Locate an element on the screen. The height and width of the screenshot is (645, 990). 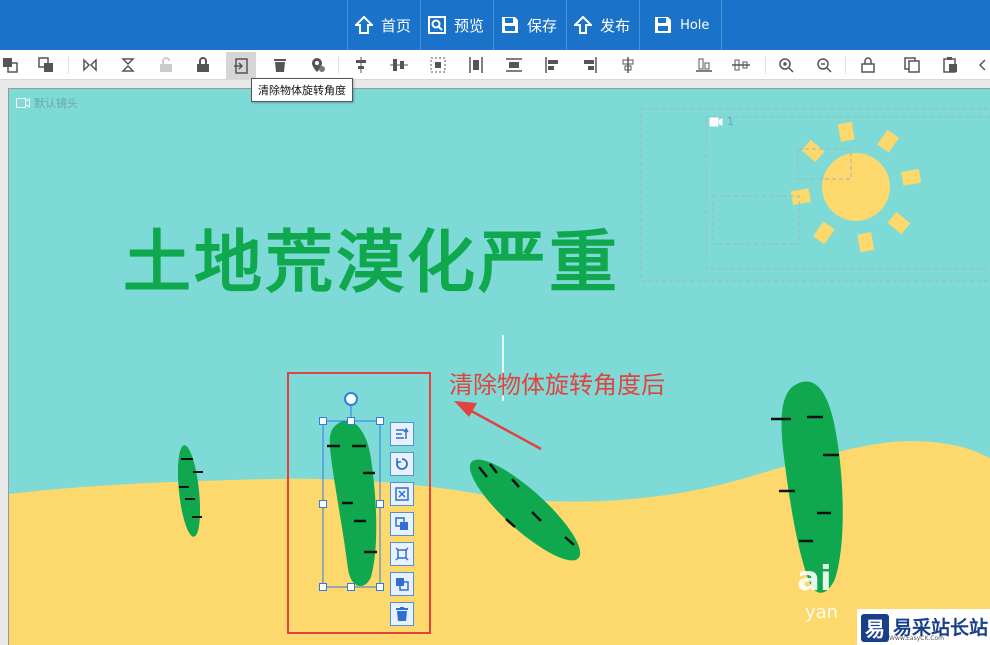
align-top-button is located at coordinates (361, 65).